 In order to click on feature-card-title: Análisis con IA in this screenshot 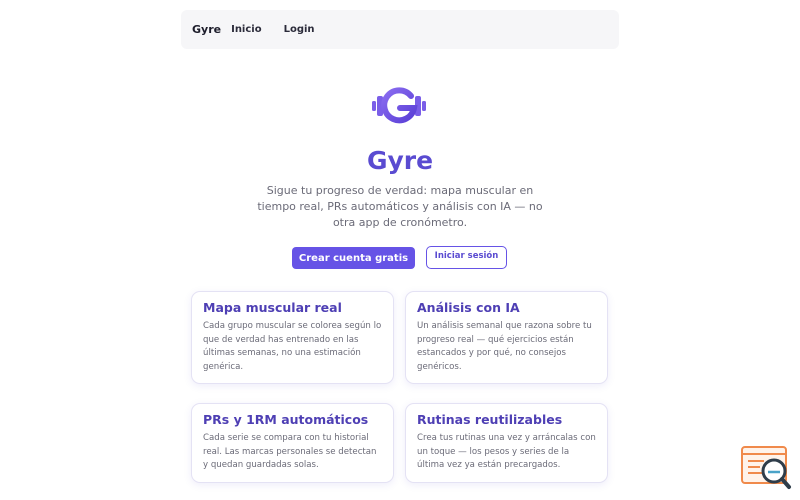, I will do `click(468, 307)`.